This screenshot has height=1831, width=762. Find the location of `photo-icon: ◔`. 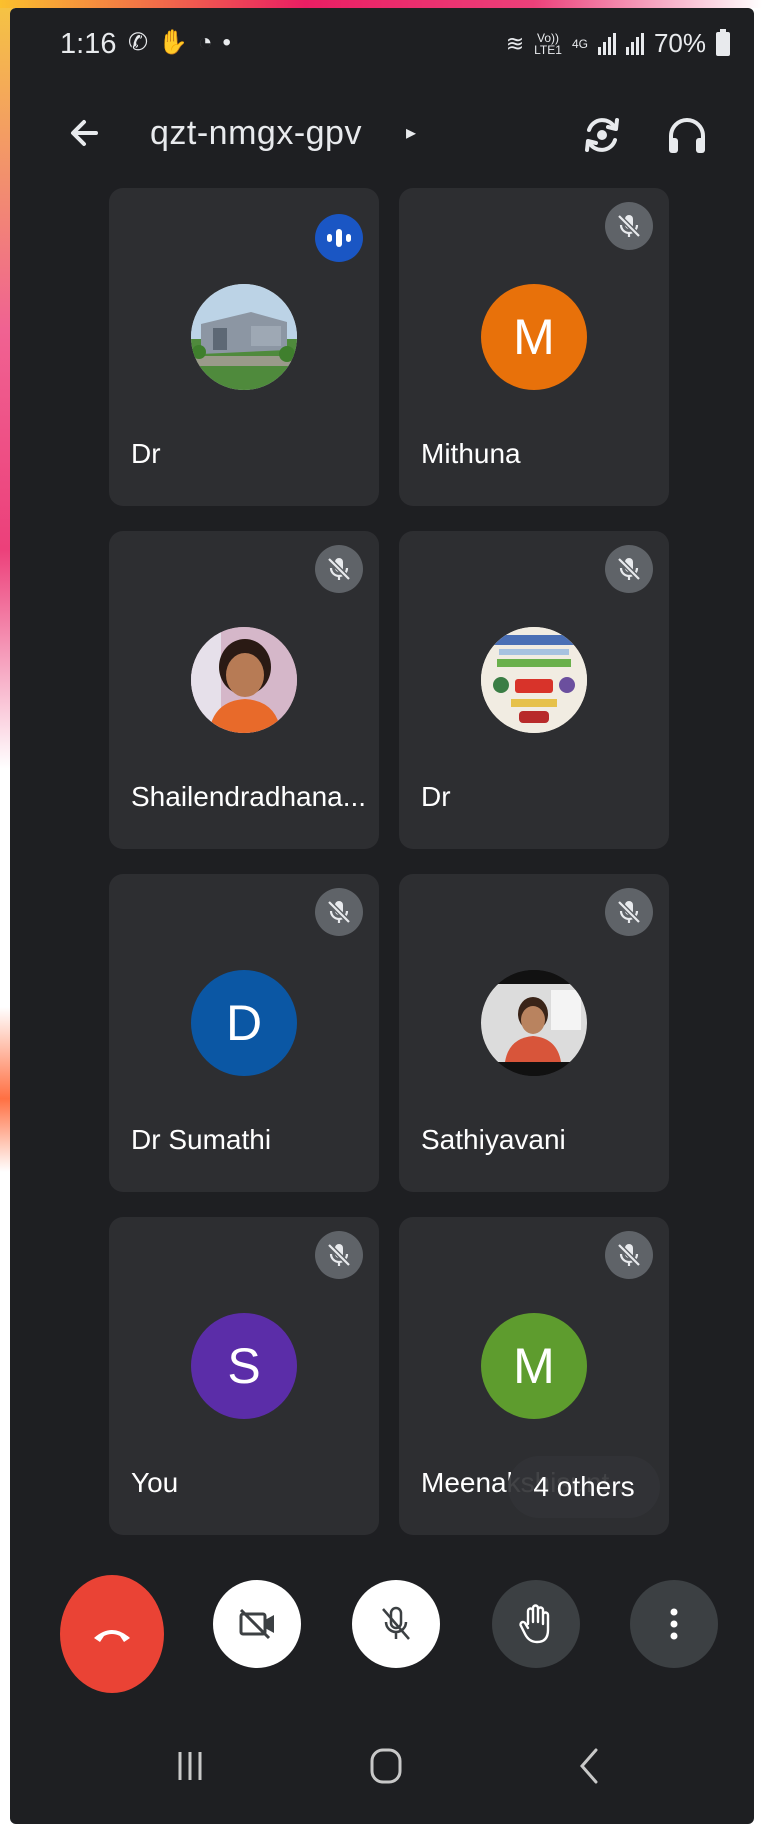

photo-icon: ◔ is located at coordinates (210, 42).